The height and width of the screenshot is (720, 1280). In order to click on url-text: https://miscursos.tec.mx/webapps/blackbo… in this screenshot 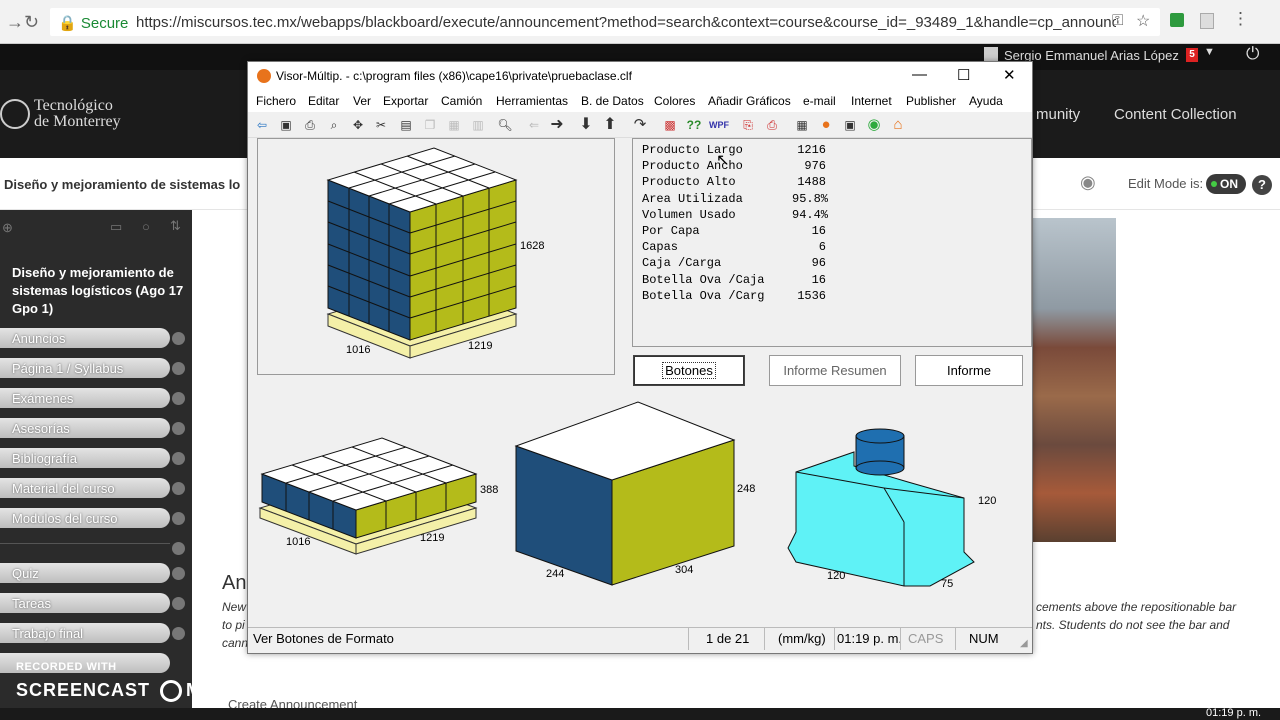, I will do `click(626, 22)`.